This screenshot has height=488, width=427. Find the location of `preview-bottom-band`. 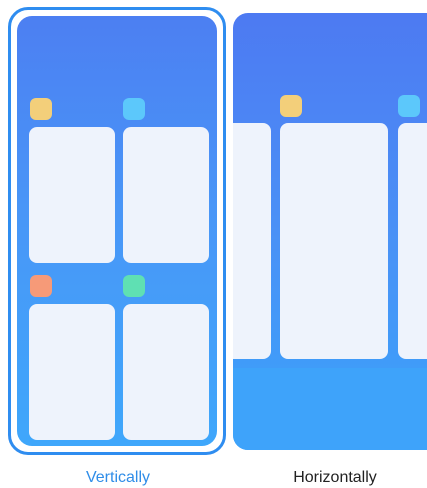

preview-bottom-band is located at coordinates (330, 409).